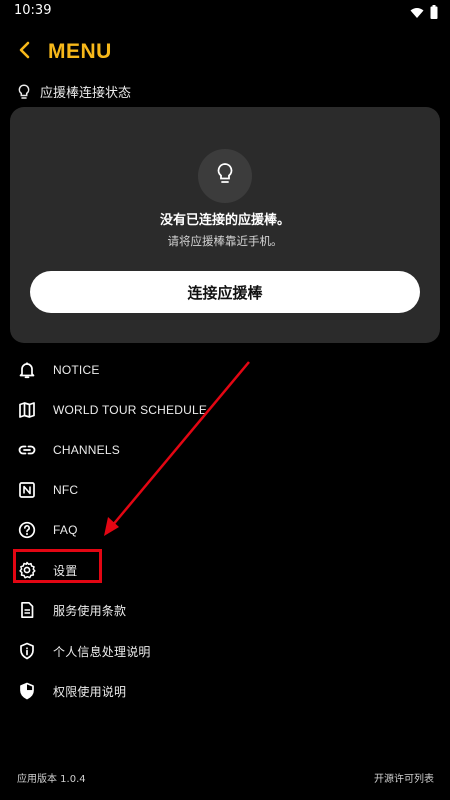 This screenshot has height=800, width=450. I want to click on menu-item-permissions: 权限使用说明, so click(71, 691).